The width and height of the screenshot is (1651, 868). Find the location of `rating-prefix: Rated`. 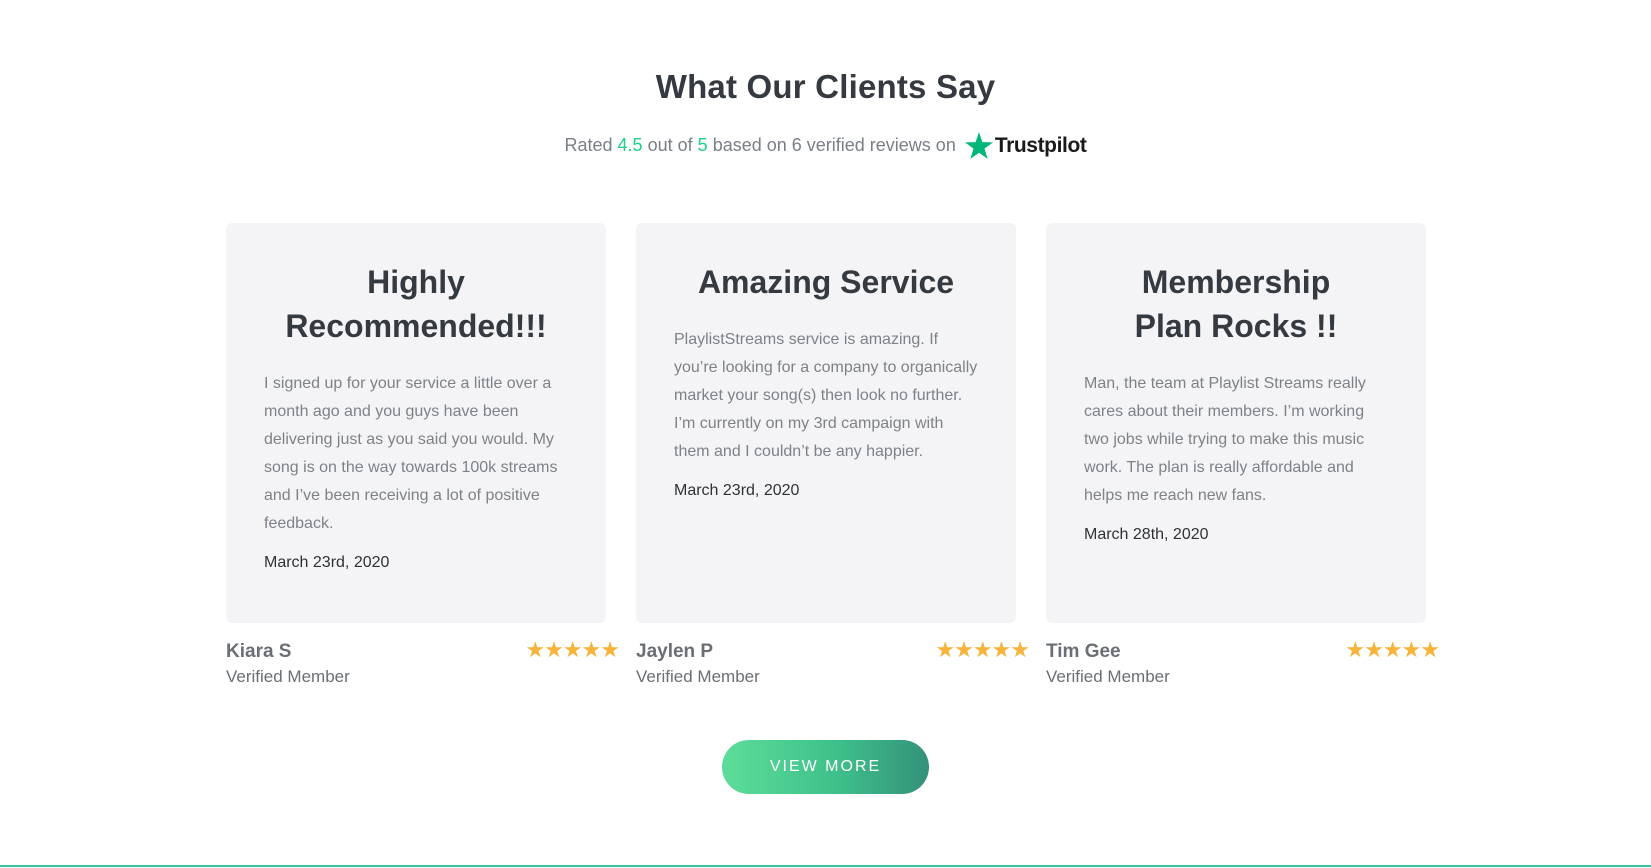

rating-prefix: Rated is located at coordinates (588, 145).